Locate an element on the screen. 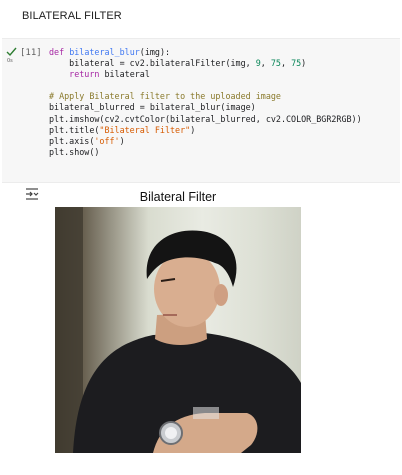  plot-title: Bilateral Filter is located at coordinates (178, 197).